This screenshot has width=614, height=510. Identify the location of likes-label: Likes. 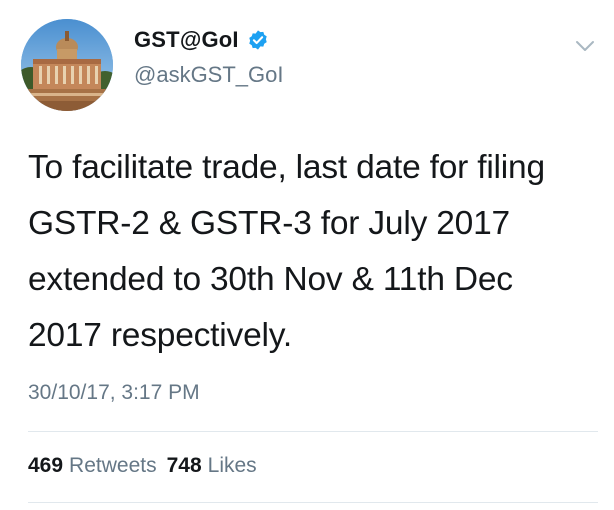
(232, 466).